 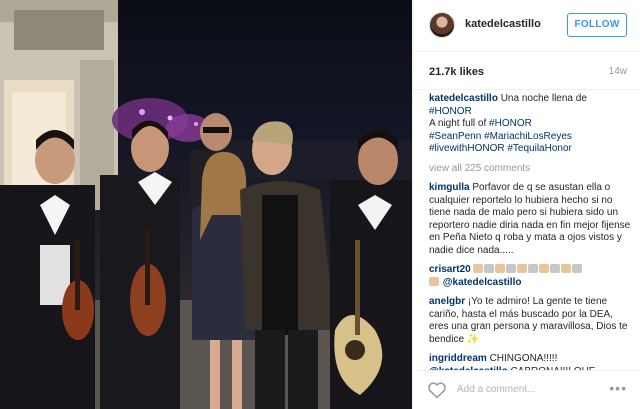 I want to click on caption-username: katedelcastillo, so click(x=463, y=98).